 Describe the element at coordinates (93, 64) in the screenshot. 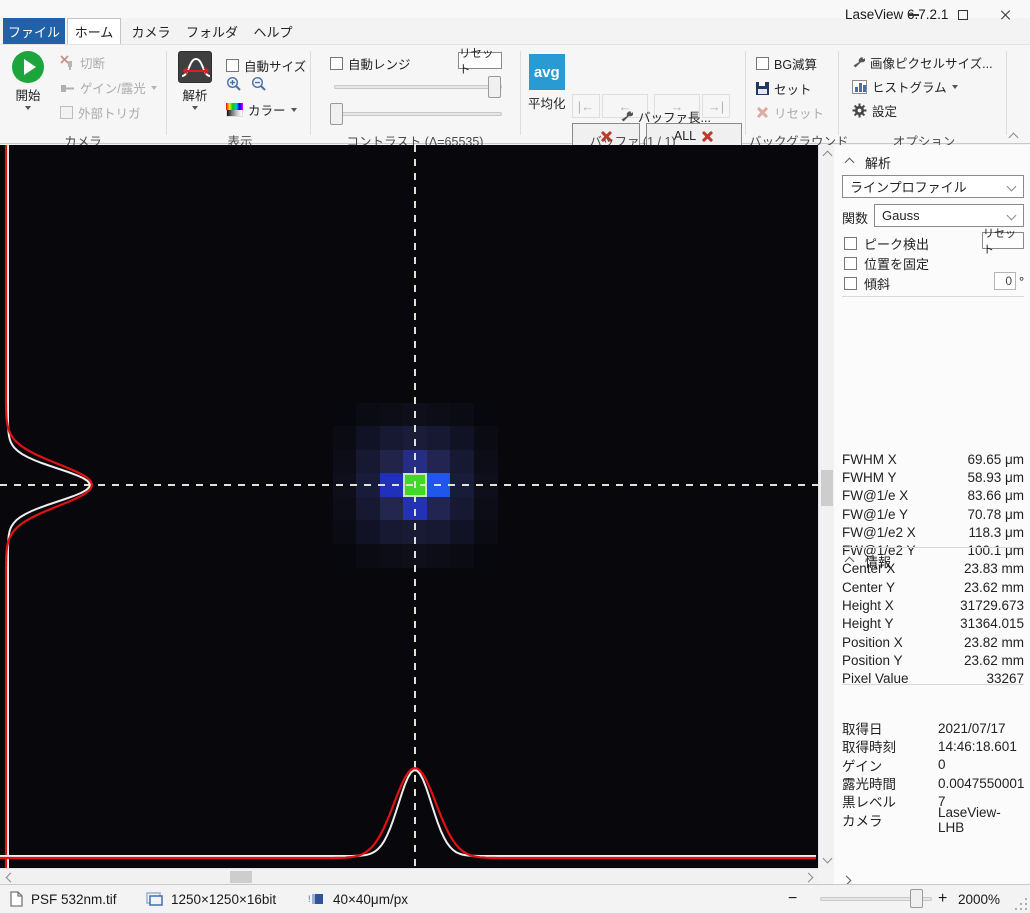

I see `disconnect-label: 切断` at that location.